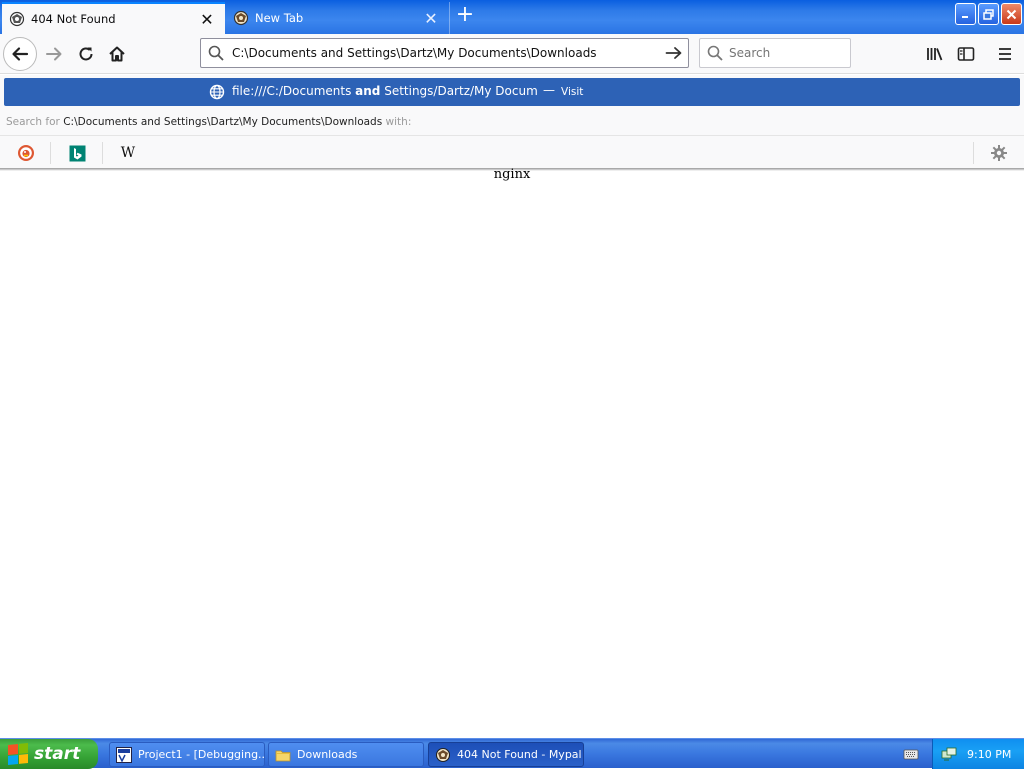 The height and width of the screenshot is (769, 1024). Describe the element at coordinates (512, 17) in the screenshot. I see `tab-strip: 404 Not Found ✕ New Tab ✕ +` at that location.